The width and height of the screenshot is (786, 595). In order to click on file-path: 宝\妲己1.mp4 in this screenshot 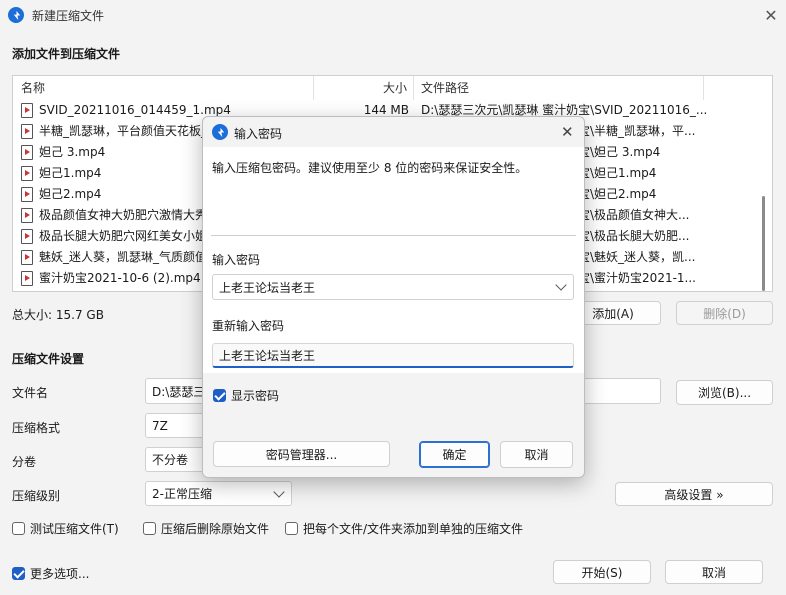, I will do `click(617, 173)`.